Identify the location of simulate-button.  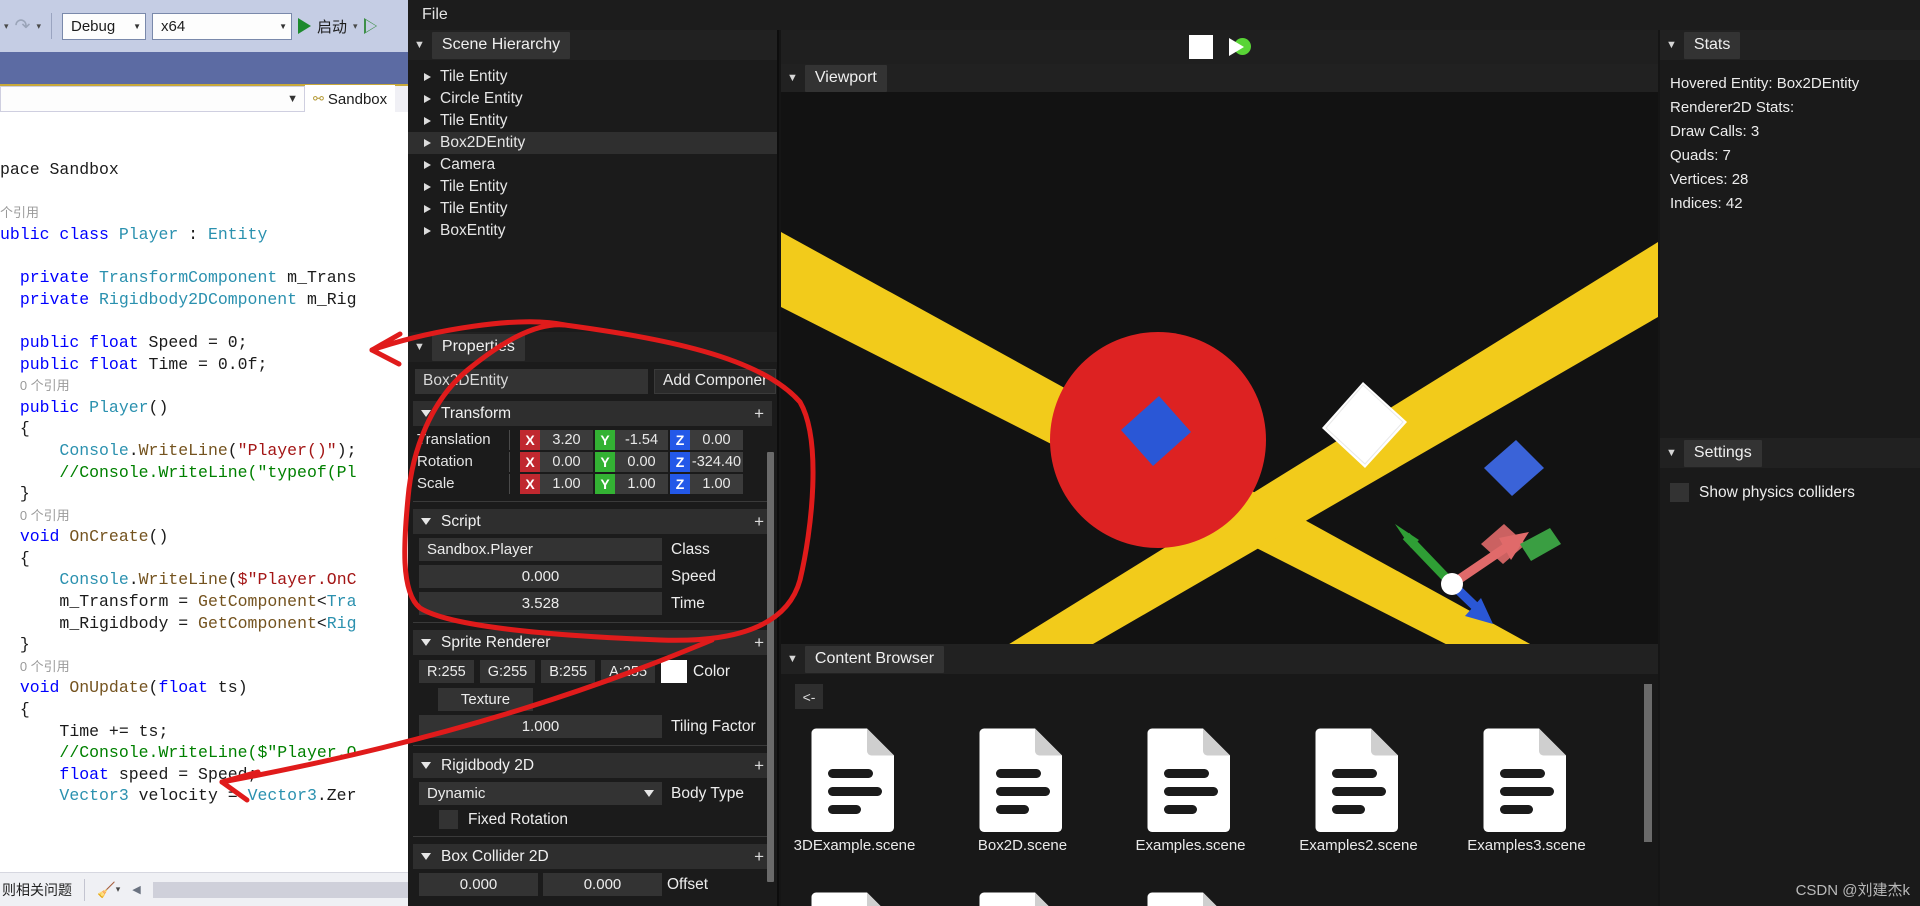
(1239, 47).